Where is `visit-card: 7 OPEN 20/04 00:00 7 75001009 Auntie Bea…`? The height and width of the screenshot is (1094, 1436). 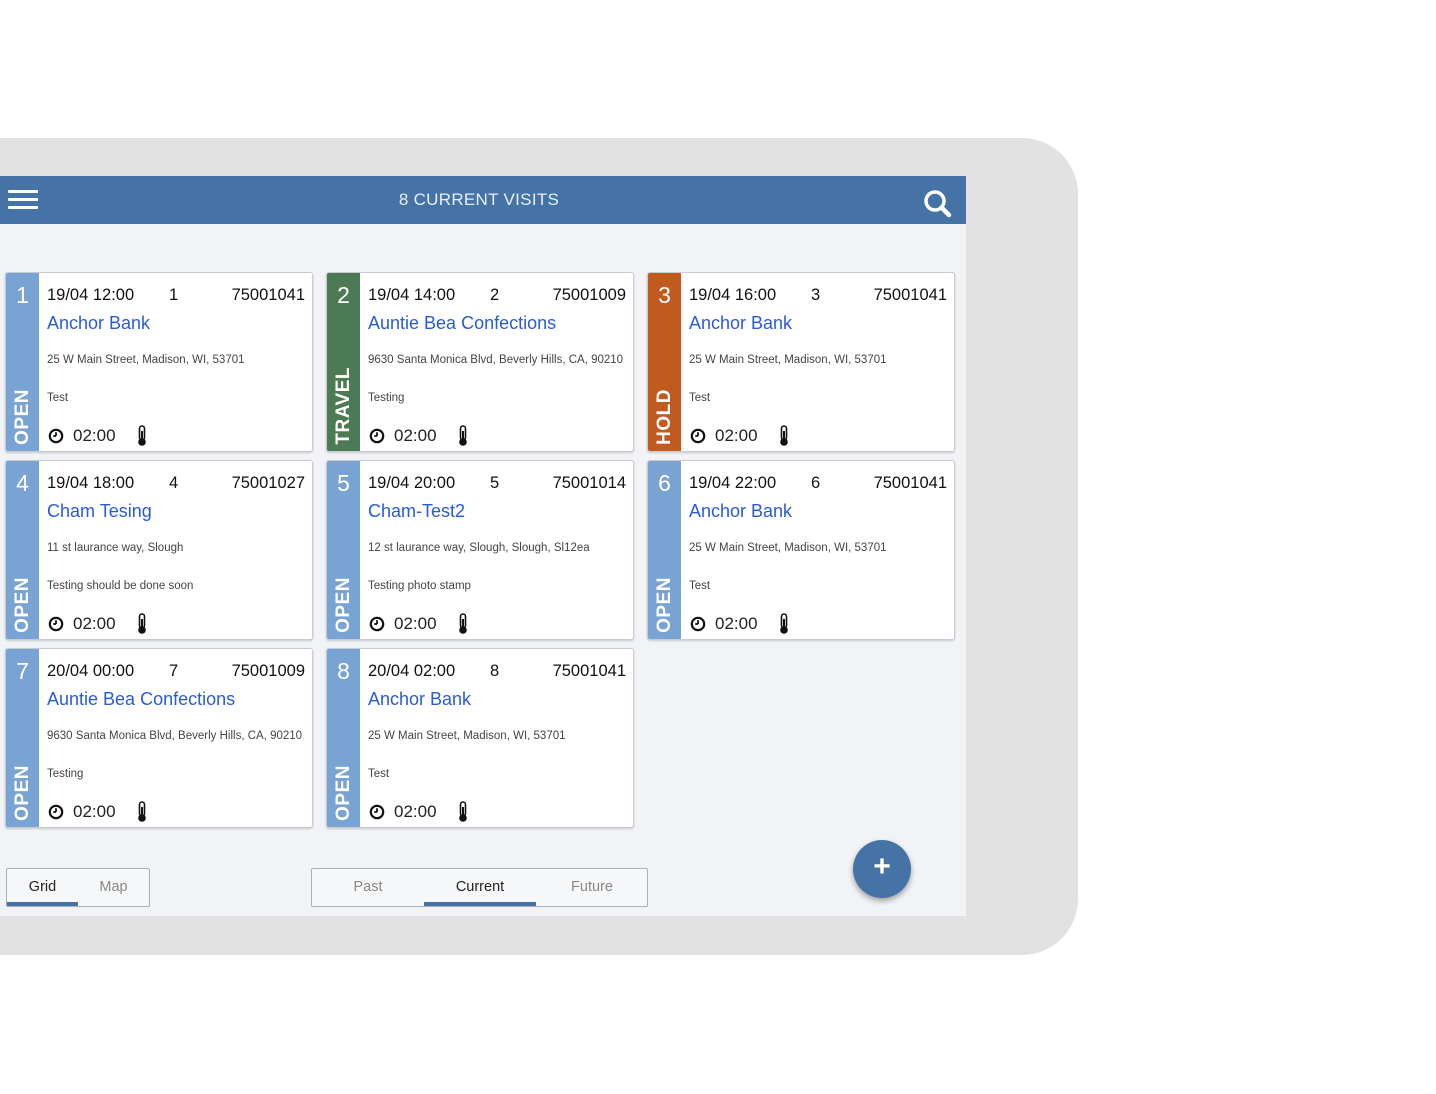
visit-card: 7 OPEN 20/04 00:00 7 75001009 Auntie Bea… is located at coordinates (159, 738).